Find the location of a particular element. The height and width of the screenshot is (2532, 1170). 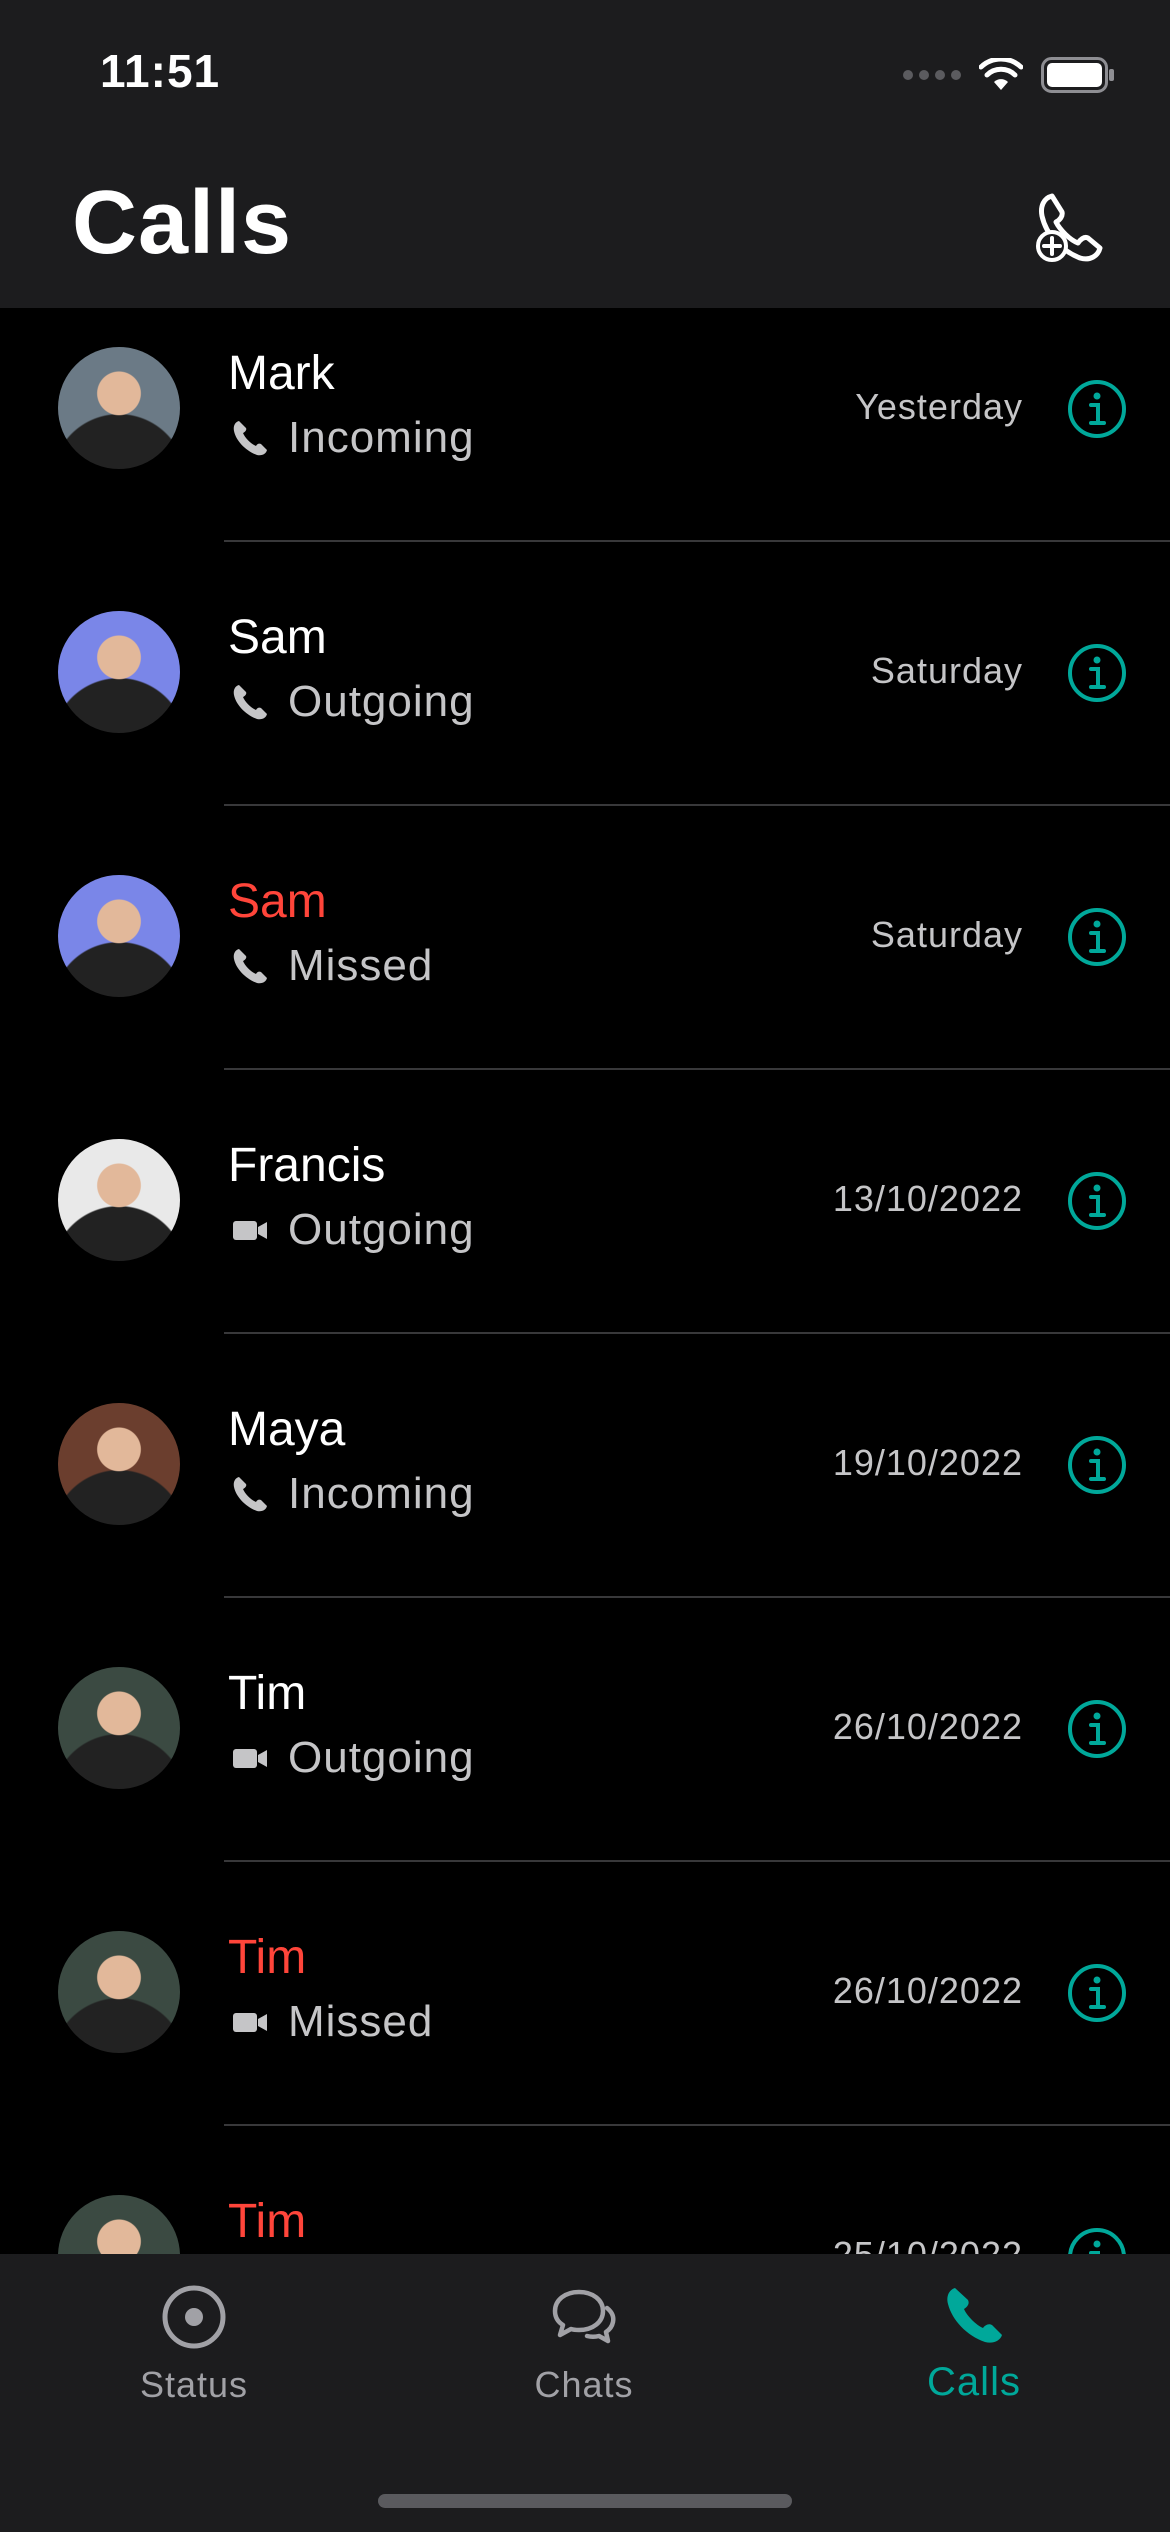

call-row: Tim Missed 26/10/2022 is located at coordinates (585, 2016).